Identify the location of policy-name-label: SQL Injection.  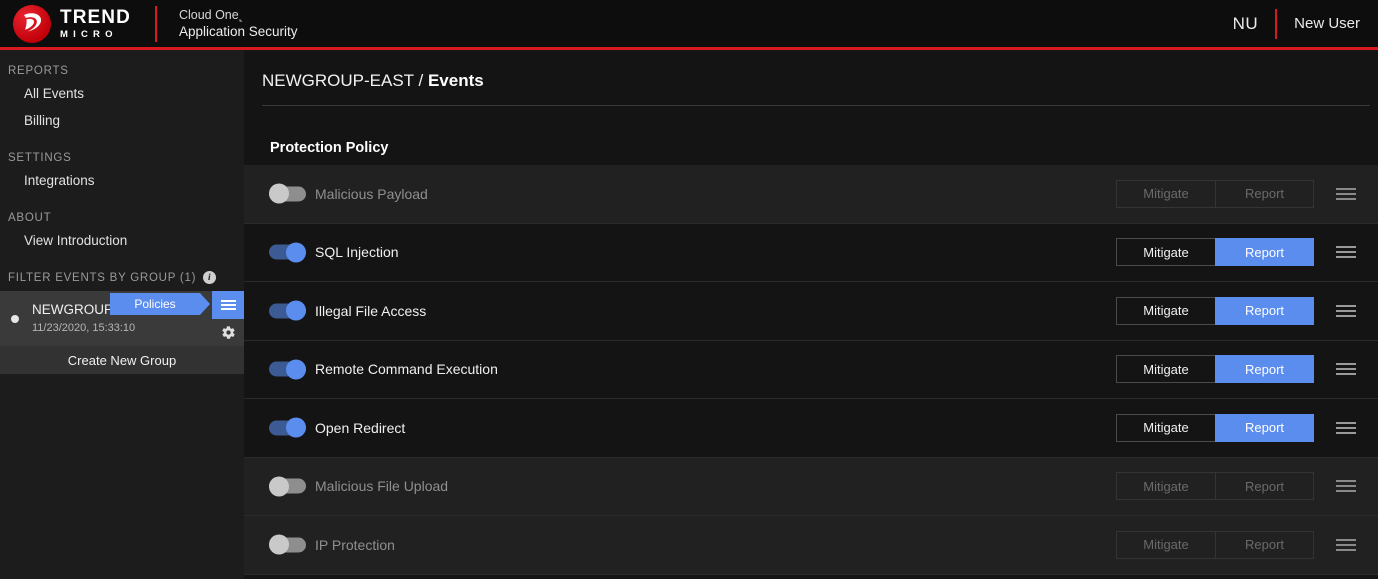
(357, 252).